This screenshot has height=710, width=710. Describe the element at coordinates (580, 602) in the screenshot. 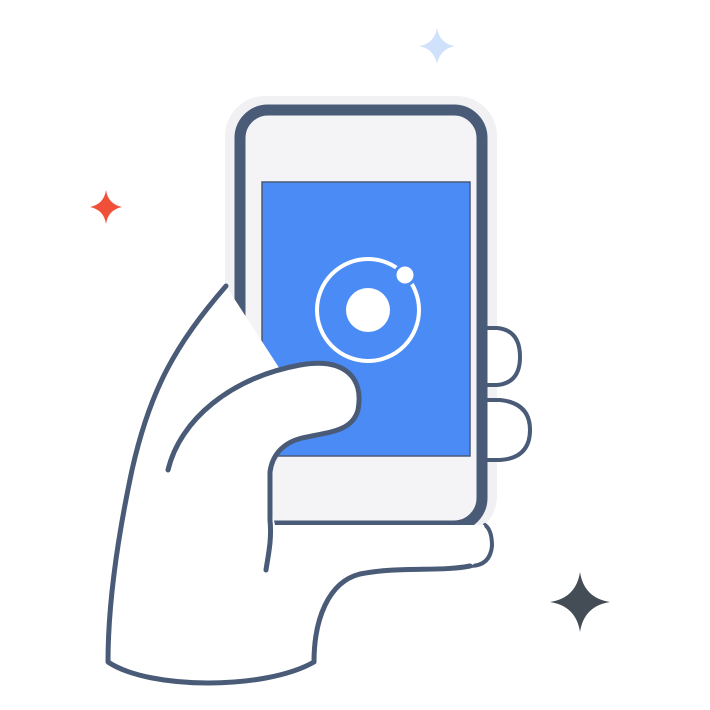

I see `sparkle-icon-dark` at that location.